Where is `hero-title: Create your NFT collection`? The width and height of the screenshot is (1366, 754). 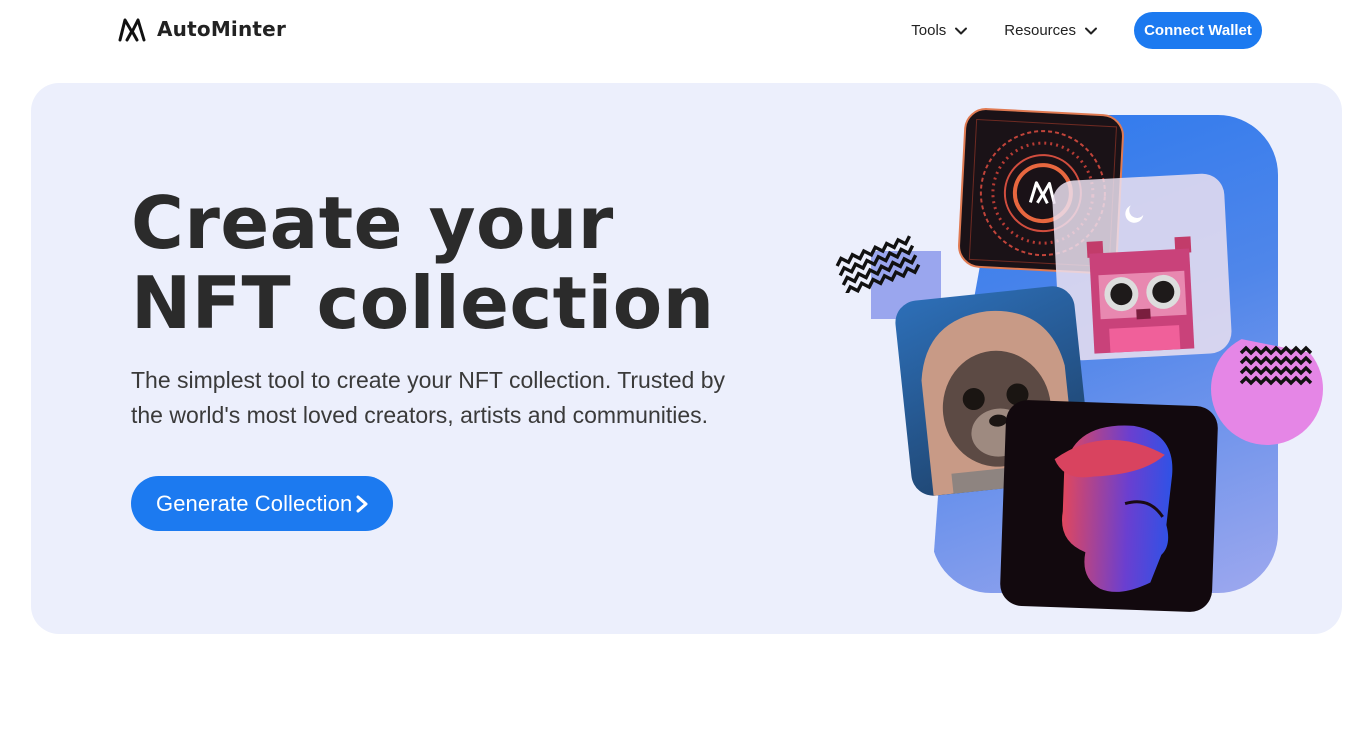
hero-title: Create your NFT collection is located at coordinates (423, 263).